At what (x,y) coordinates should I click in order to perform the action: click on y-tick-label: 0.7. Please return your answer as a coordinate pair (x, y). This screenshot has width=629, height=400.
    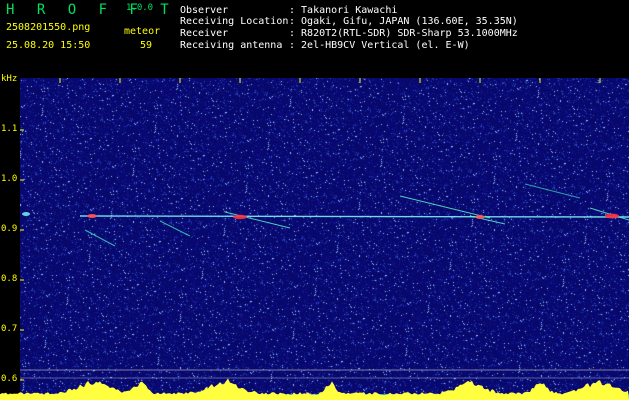
    Looking at the image, I should click on (9, 329).